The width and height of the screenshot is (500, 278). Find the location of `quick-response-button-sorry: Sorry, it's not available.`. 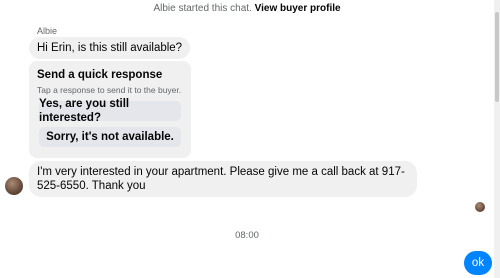

quick-response-button-sorry: Sorry, it's not available. is located at coordinates (110, 137).